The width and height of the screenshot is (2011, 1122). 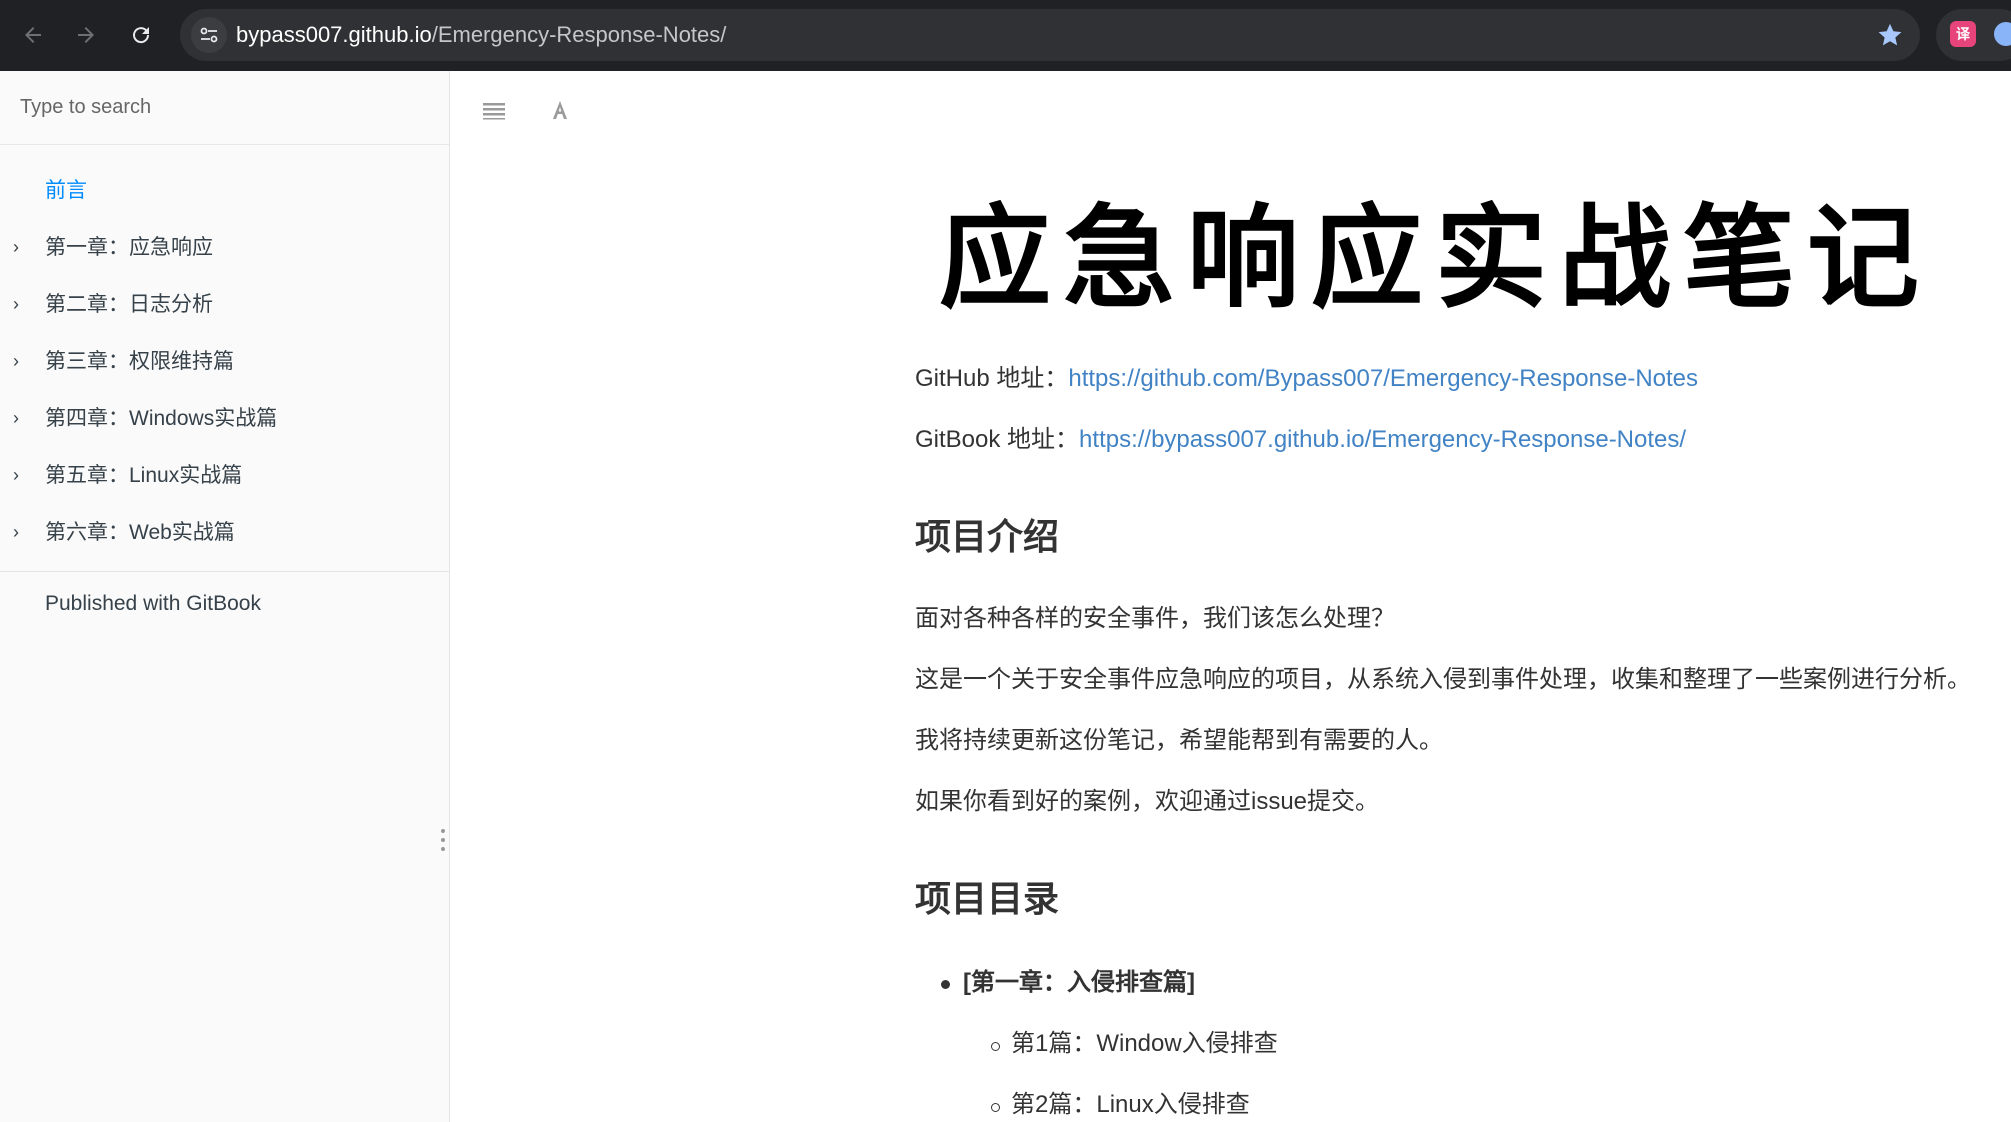 I want to click on arrow-right-icon, so click(x=86, y=35).